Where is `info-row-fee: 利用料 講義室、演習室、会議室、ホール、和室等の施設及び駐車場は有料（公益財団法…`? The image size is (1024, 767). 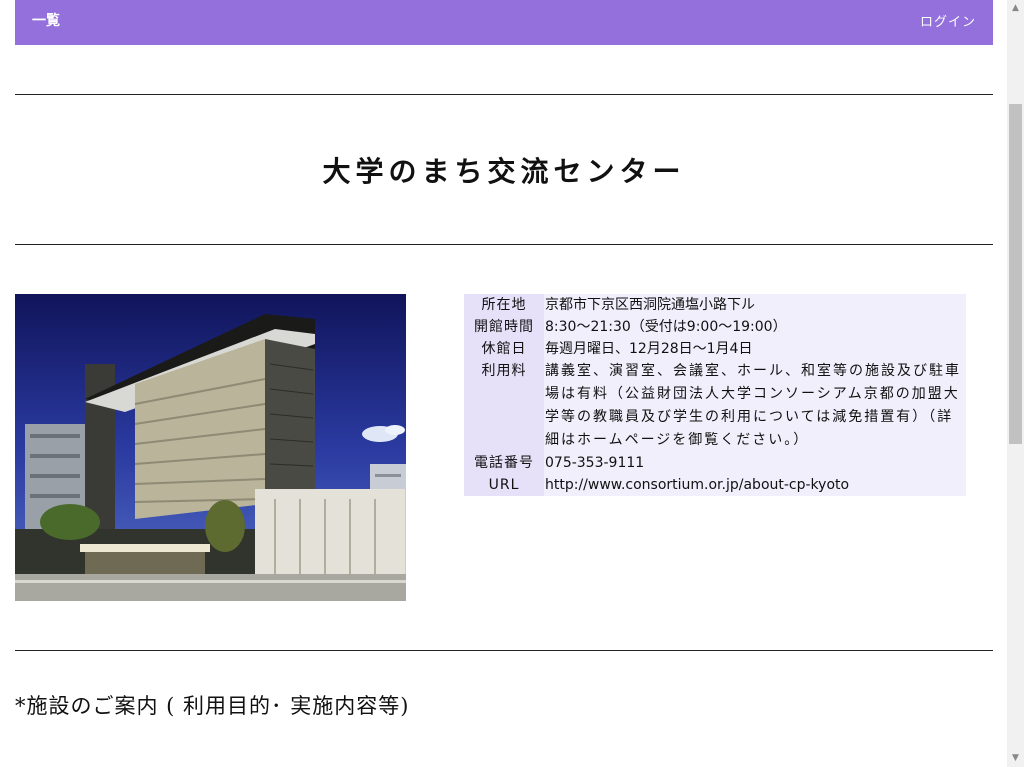
info-row-fee: 利用料 講義室、演習室、会議室、ホール、和室等の施設及び駐車場は有料（公益財団法… is located at coordinates (715, 406).